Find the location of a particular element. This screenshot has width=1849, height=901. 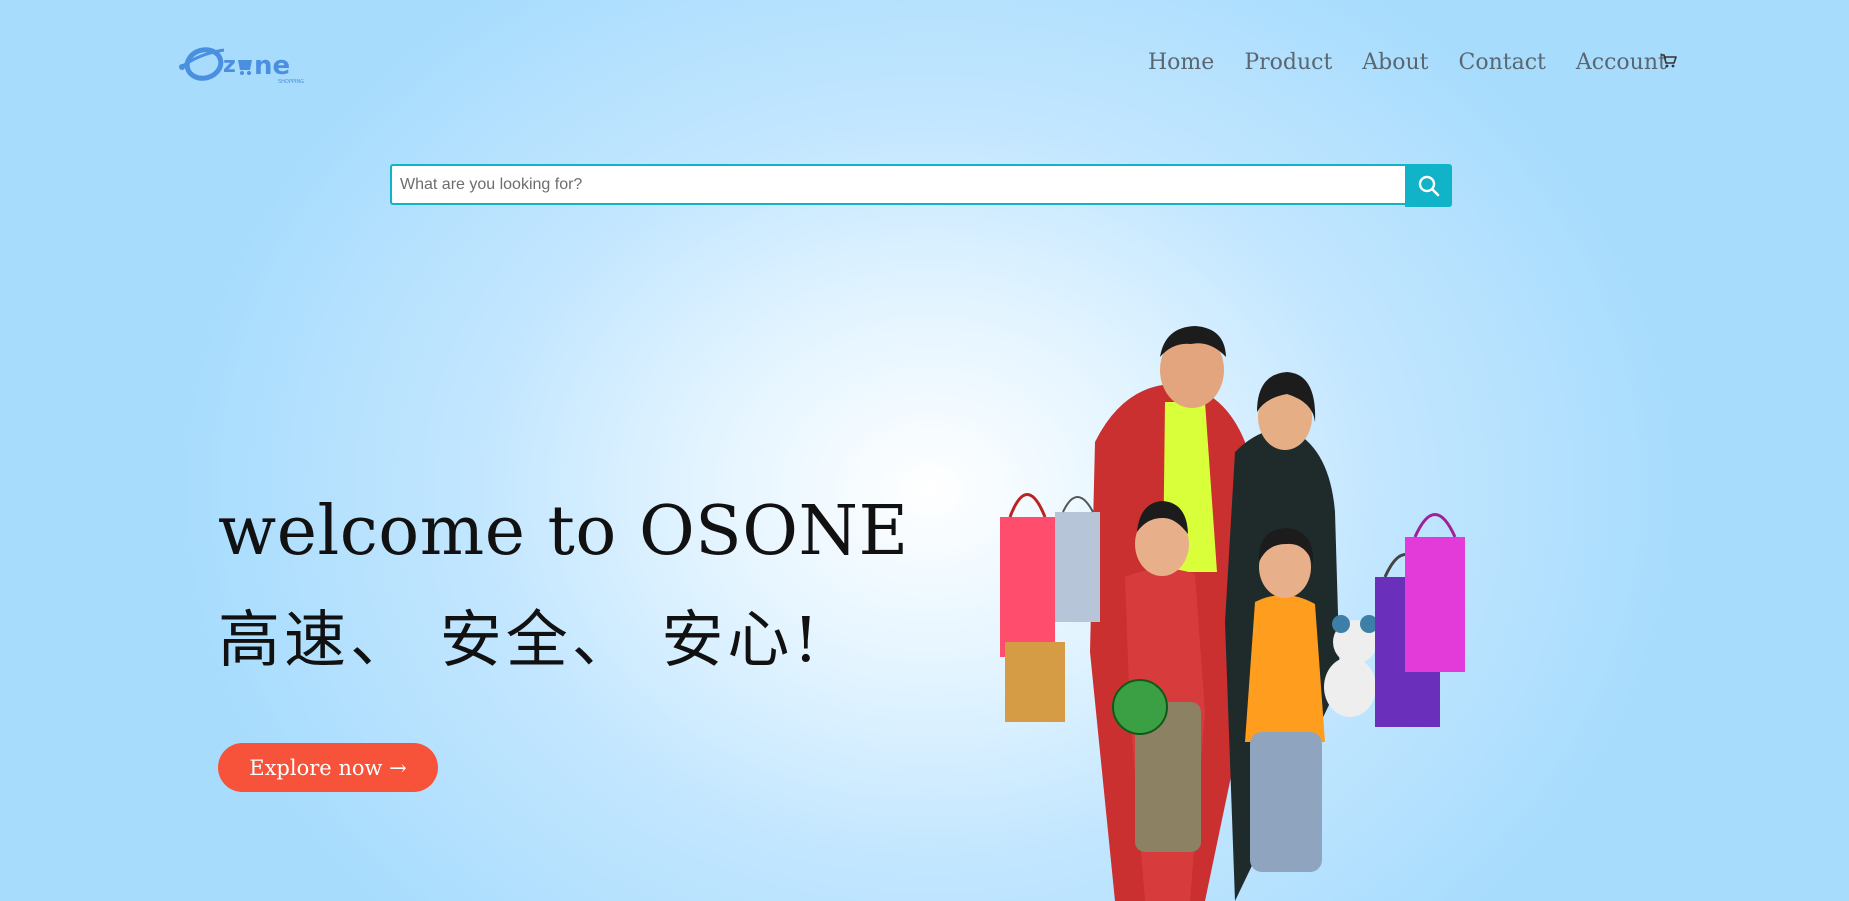

nav-contact: Contact is located at coordinates (1502, 63).